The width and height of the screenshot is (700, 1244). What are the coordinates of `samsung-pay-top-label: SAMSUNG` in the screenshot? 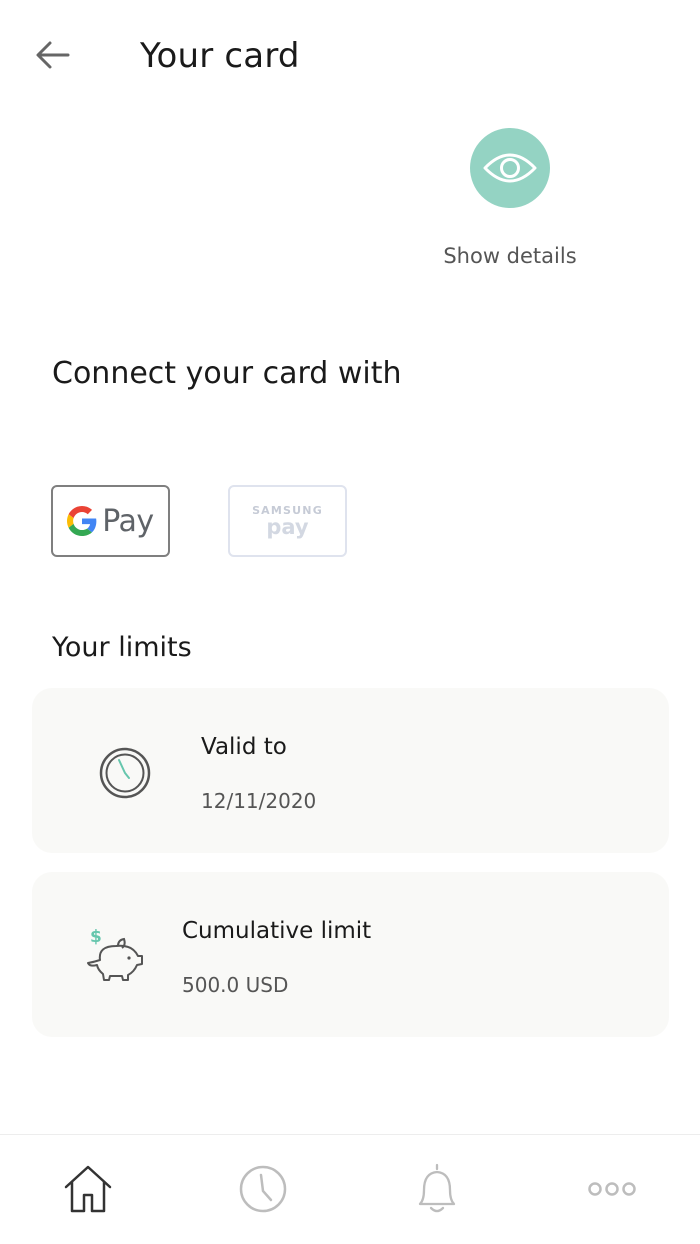 It's located at (287, 510).